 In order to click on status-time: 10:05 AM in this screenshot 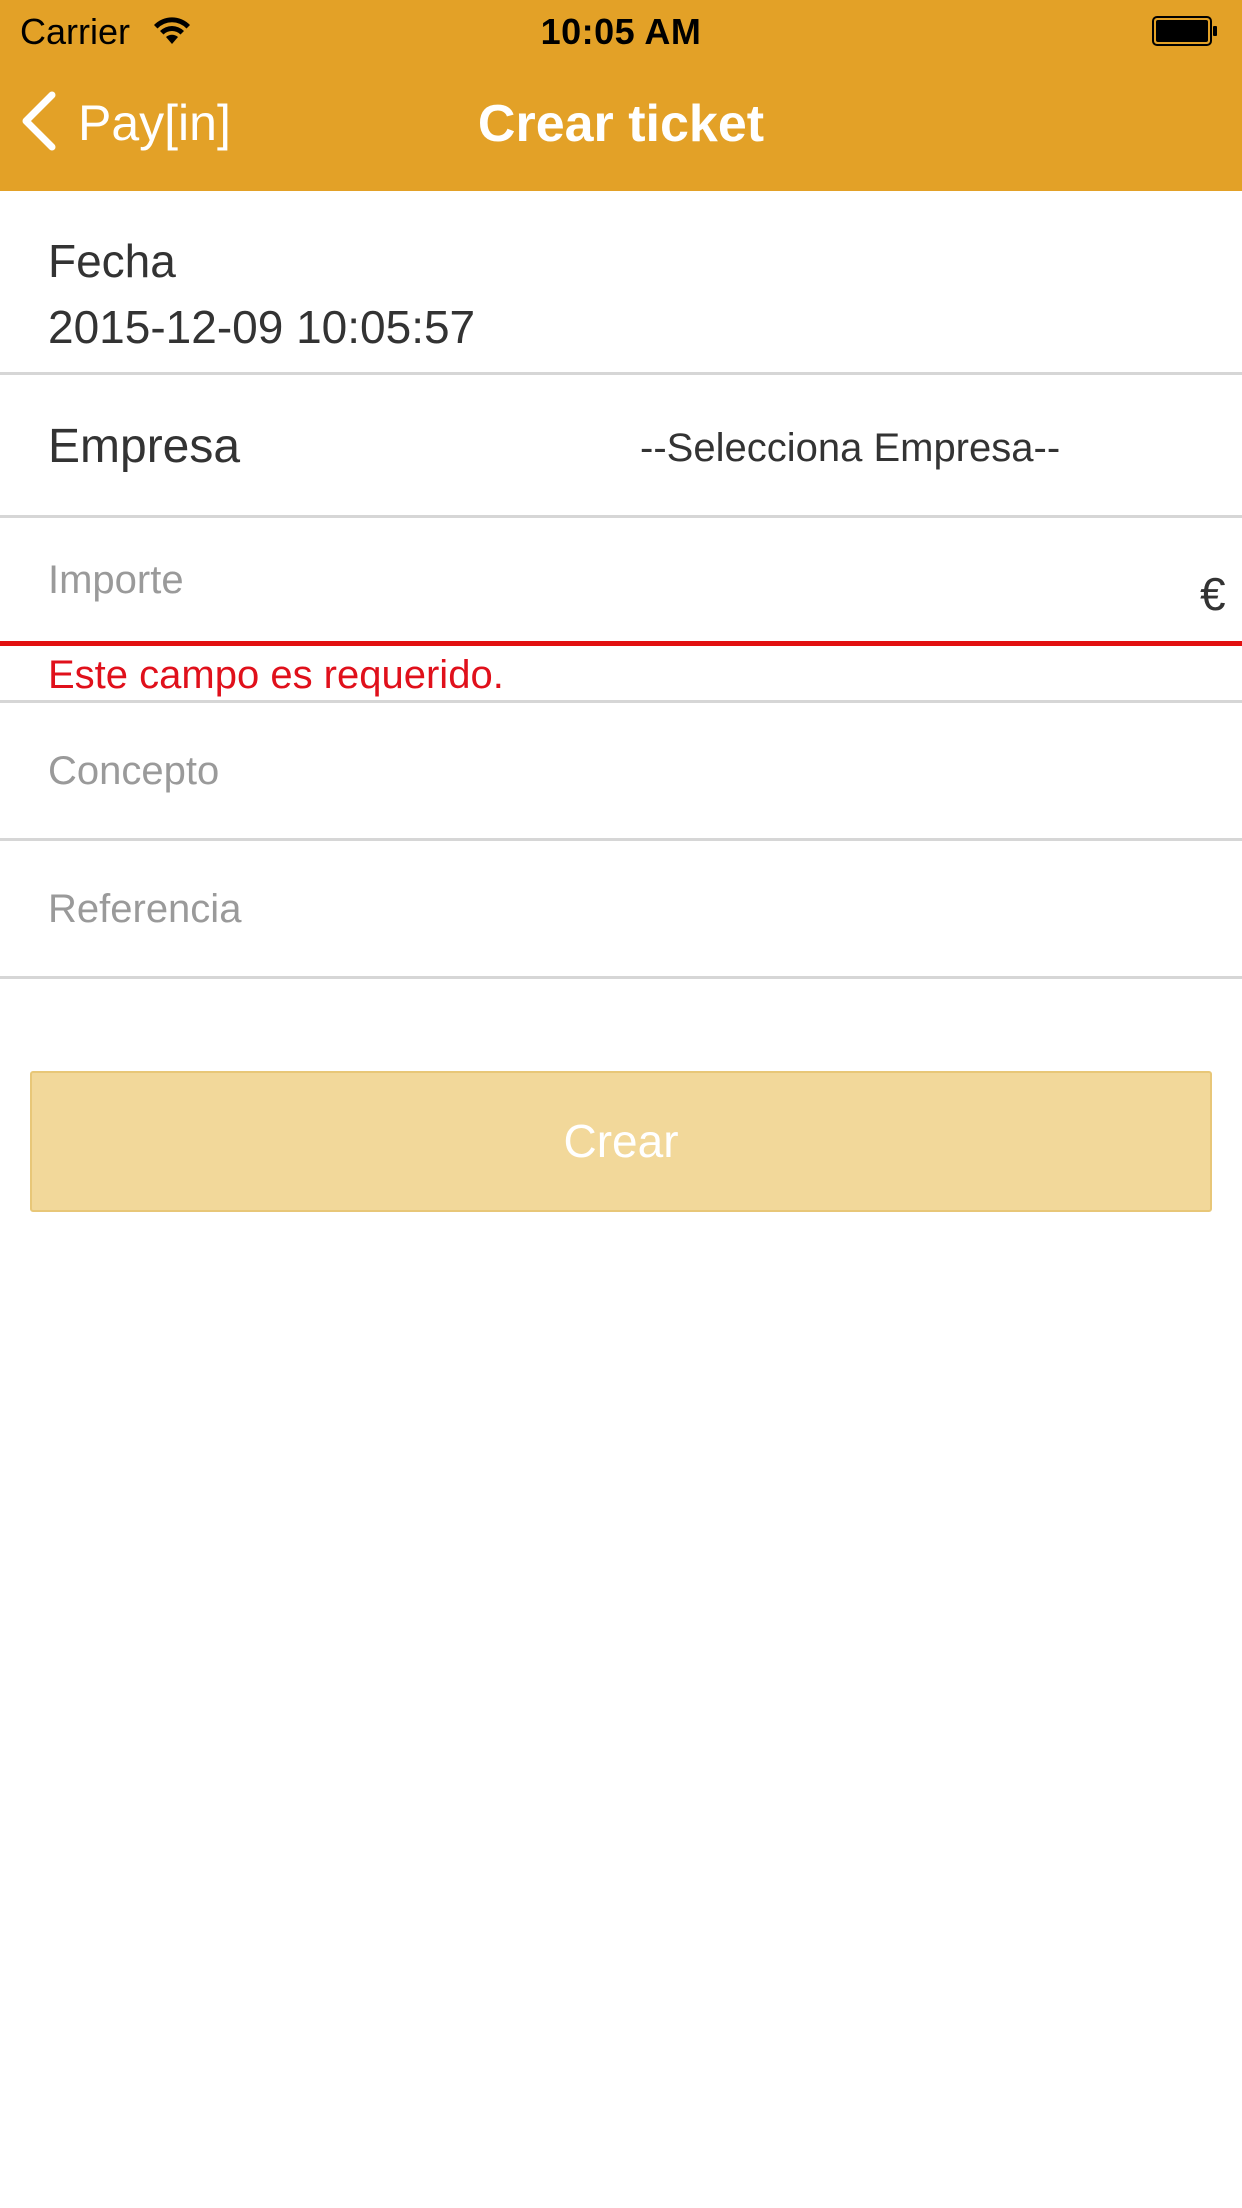, I will do `click(621, 31)`.